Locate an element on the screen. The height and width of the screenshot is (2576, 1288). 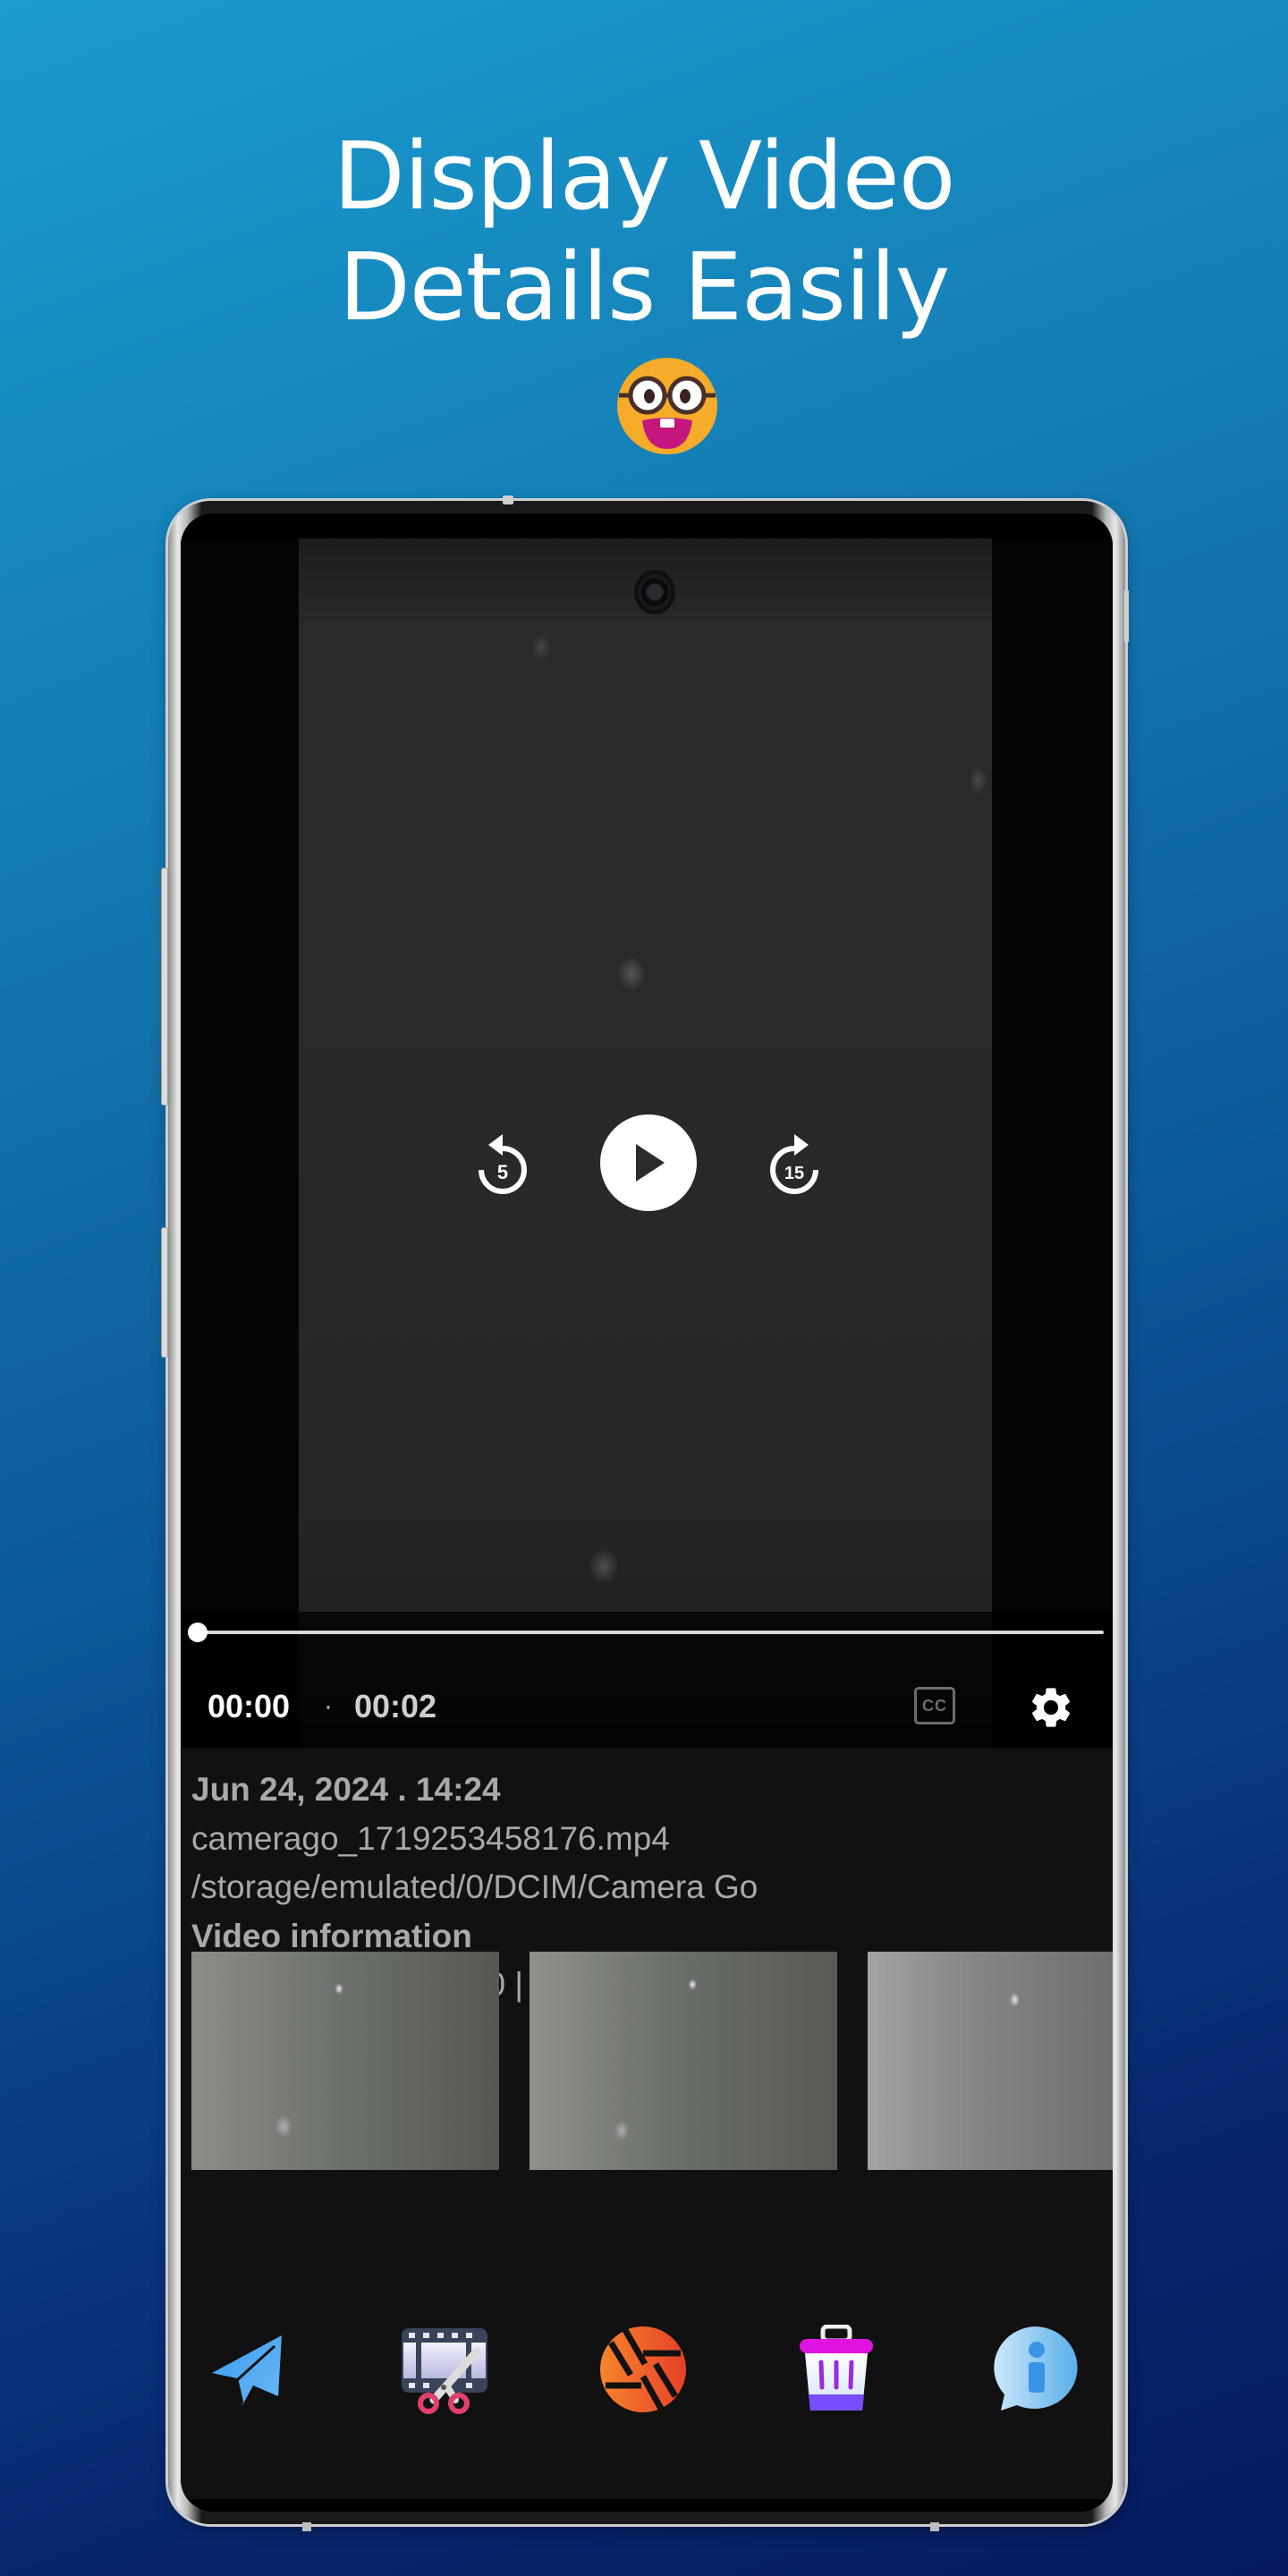
time-row: 00:00 · 00:02 CC is located at coordinates (647, 1707).